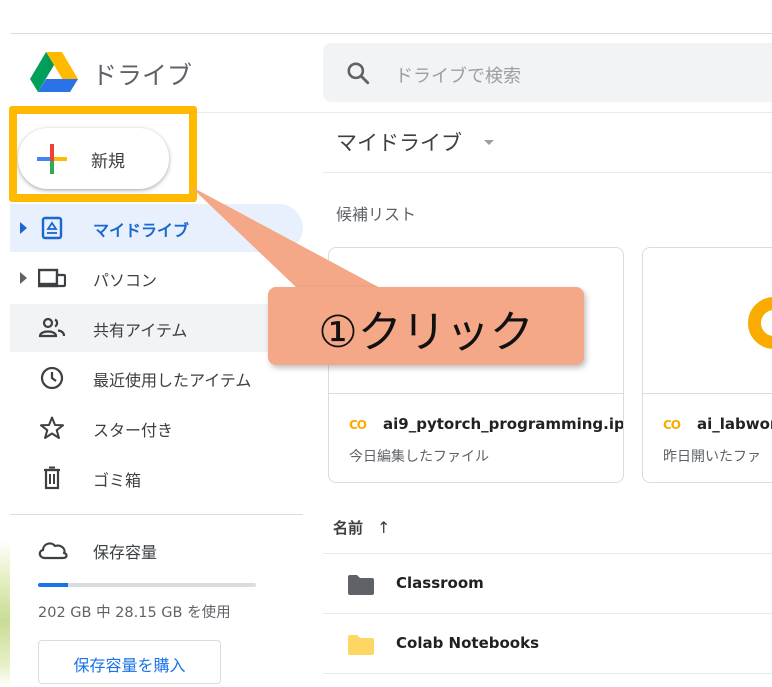 The width and height of the screenshot is (772, 687). What do you see at coordinates (426, 332) in the screenshot?
I see `callout-text: ①クリック` at bounding box center [426, 332].